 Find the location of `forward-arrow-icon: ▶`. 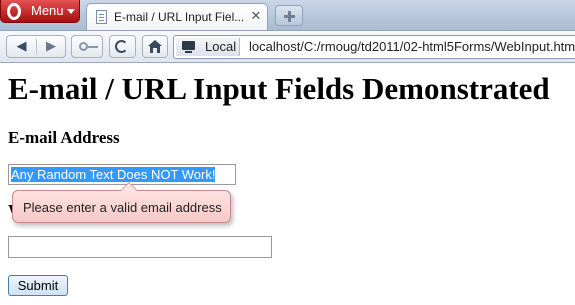

forward-arrow-icon: ▶ is located at coordinates (51, 46).